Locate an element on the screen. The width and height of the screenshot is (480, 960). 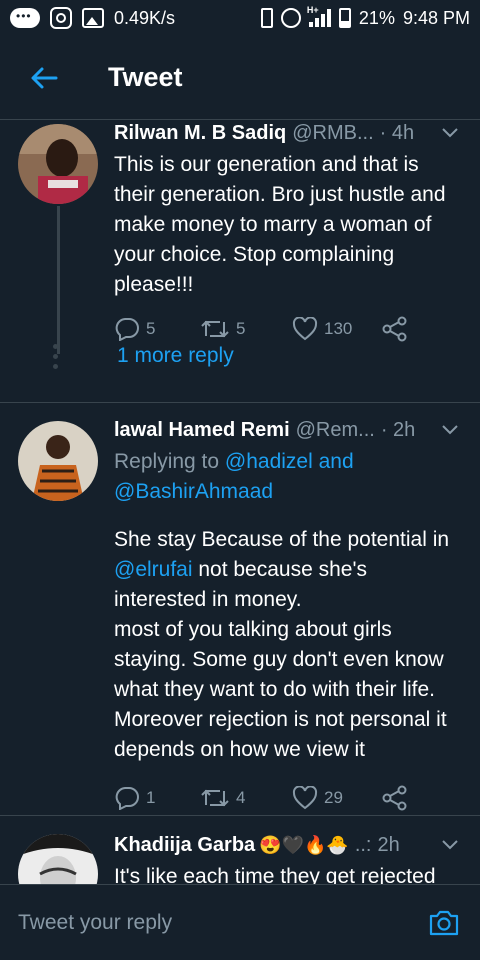
camera-icon is located at coordinates (444, 923).